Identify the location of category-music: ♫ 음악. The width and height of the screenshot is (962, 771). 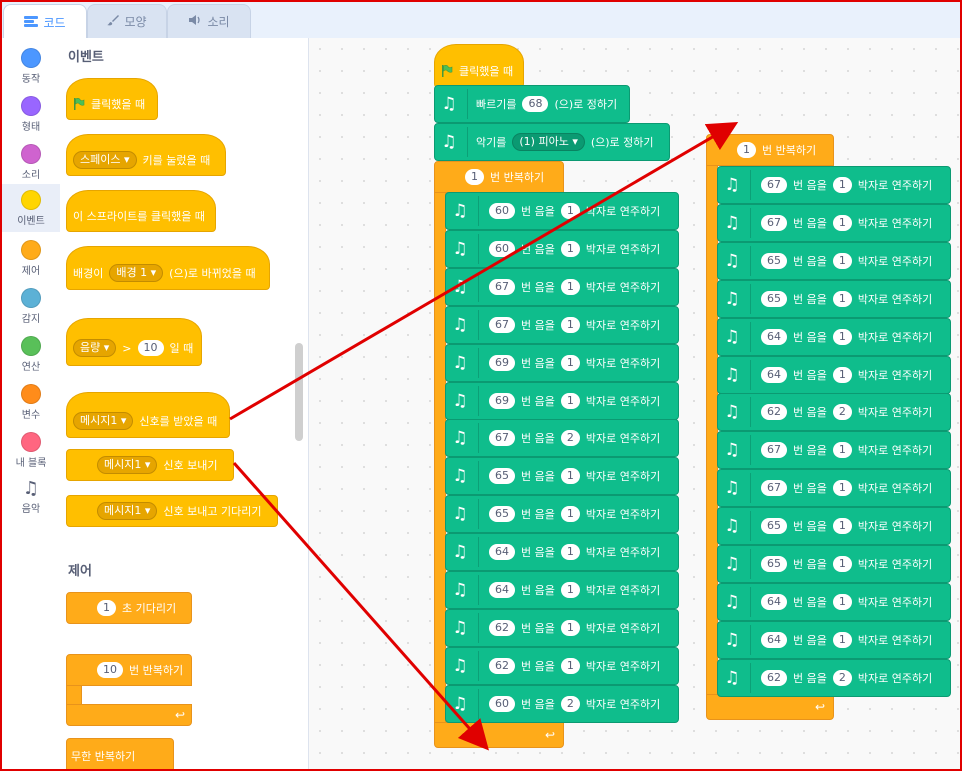
(31, 498).